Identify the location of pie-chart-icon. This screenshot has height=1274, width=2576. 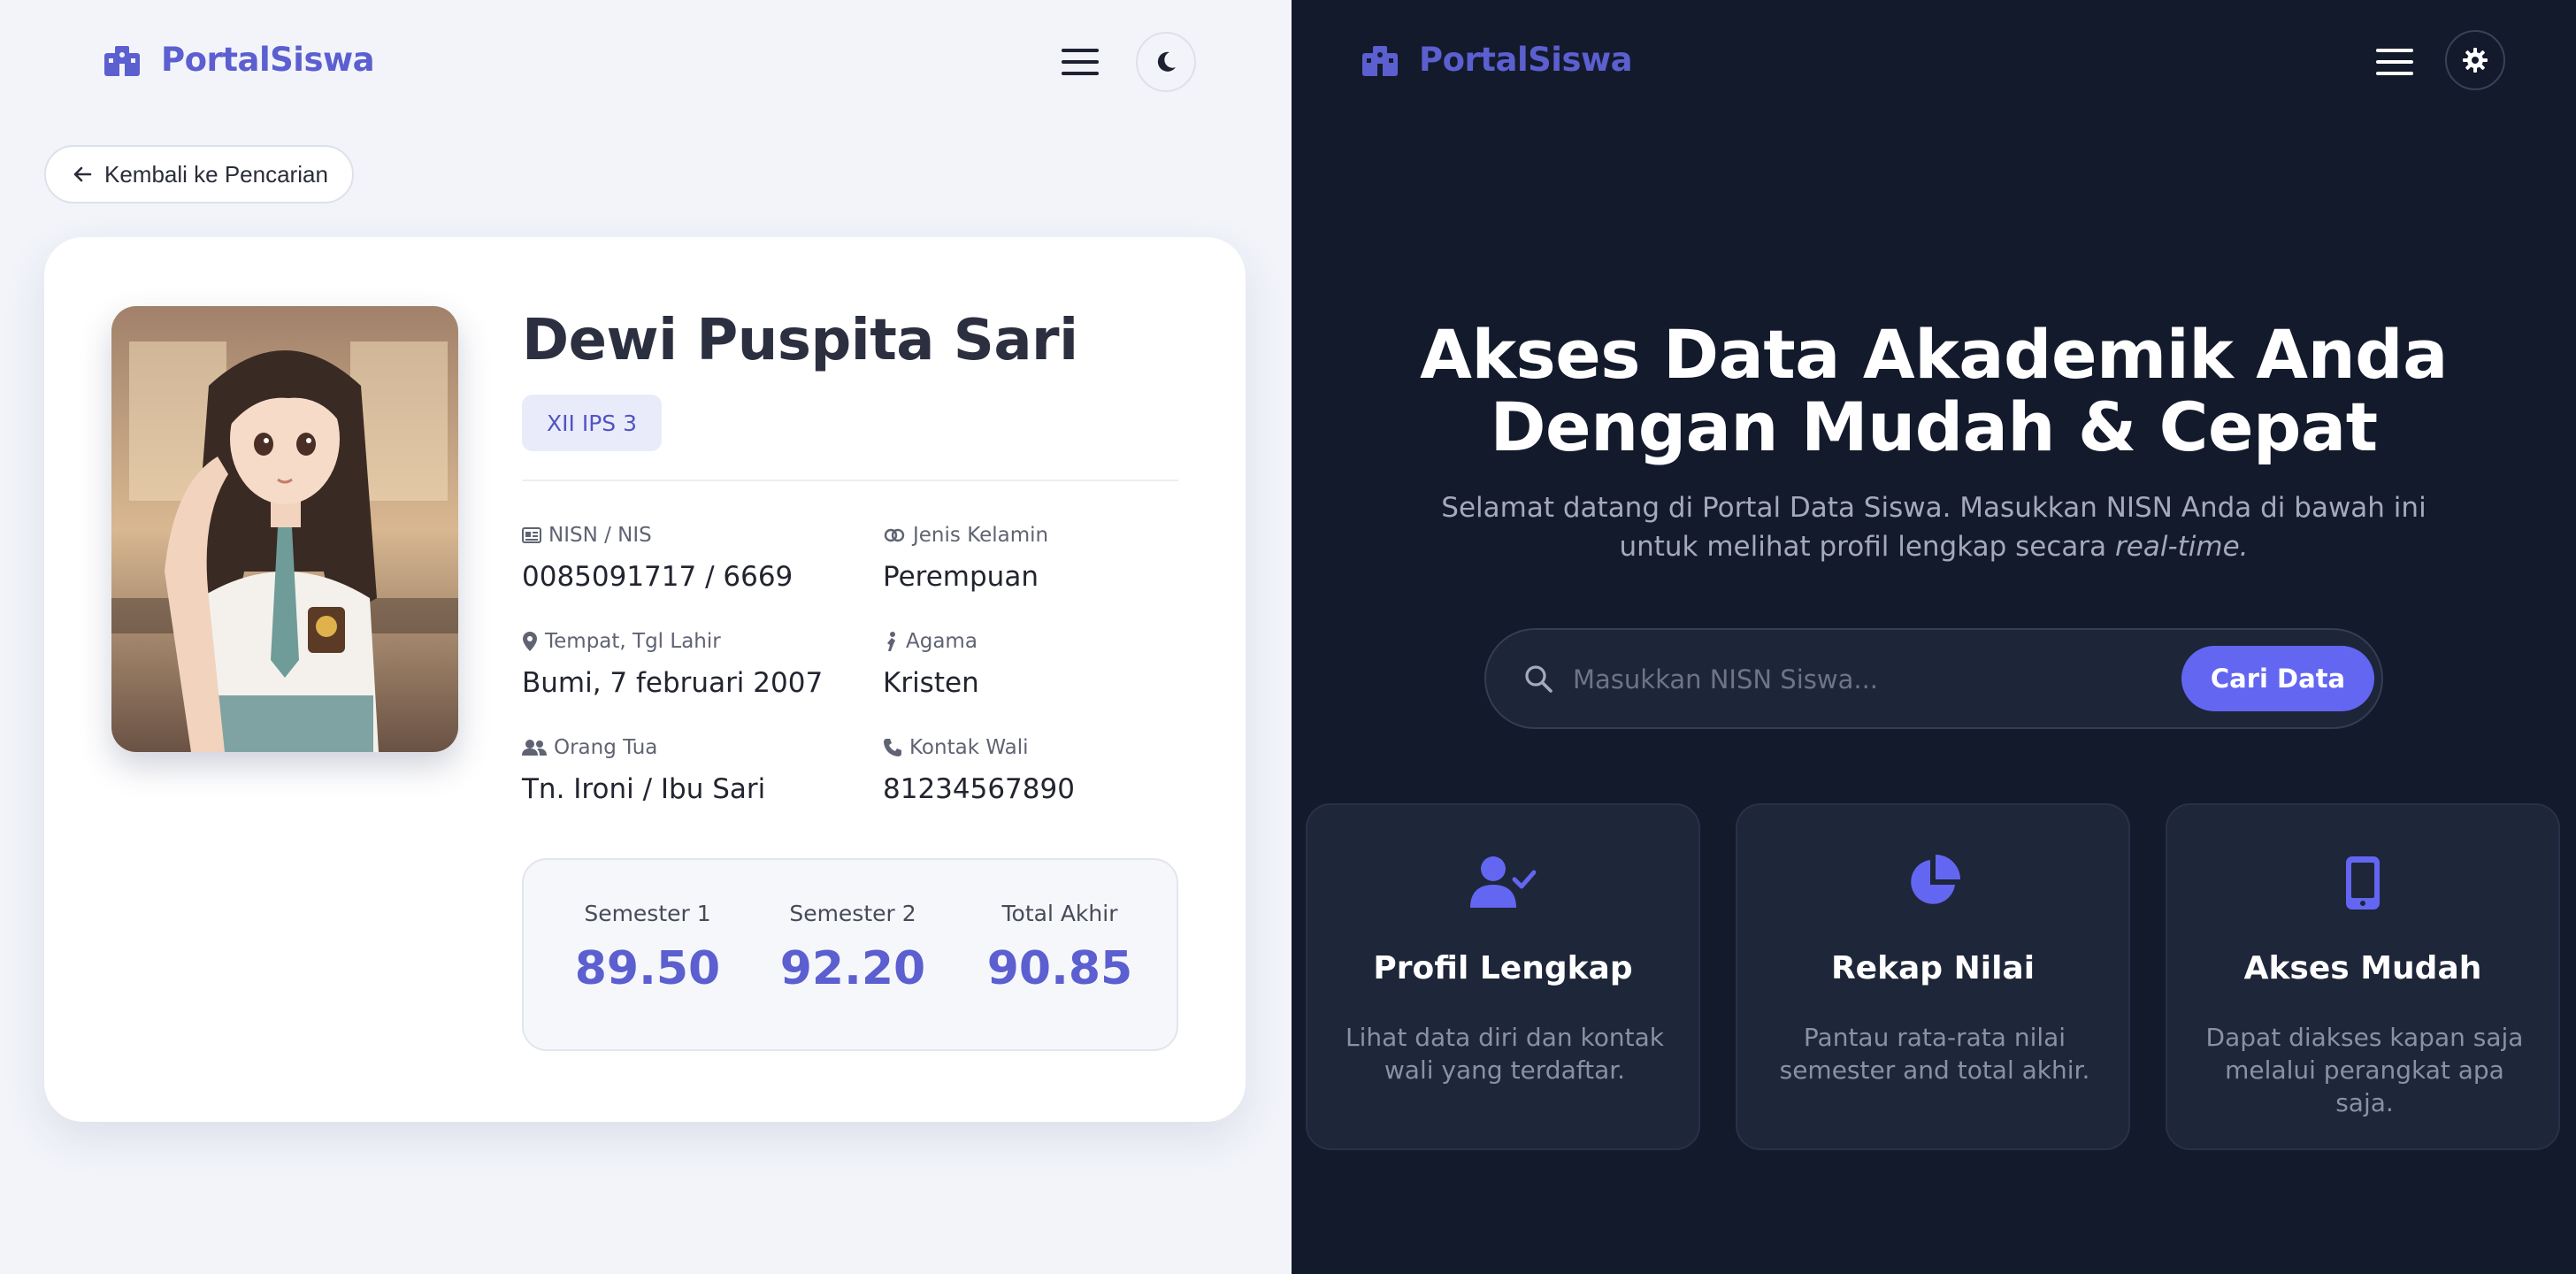
(1932, 882).